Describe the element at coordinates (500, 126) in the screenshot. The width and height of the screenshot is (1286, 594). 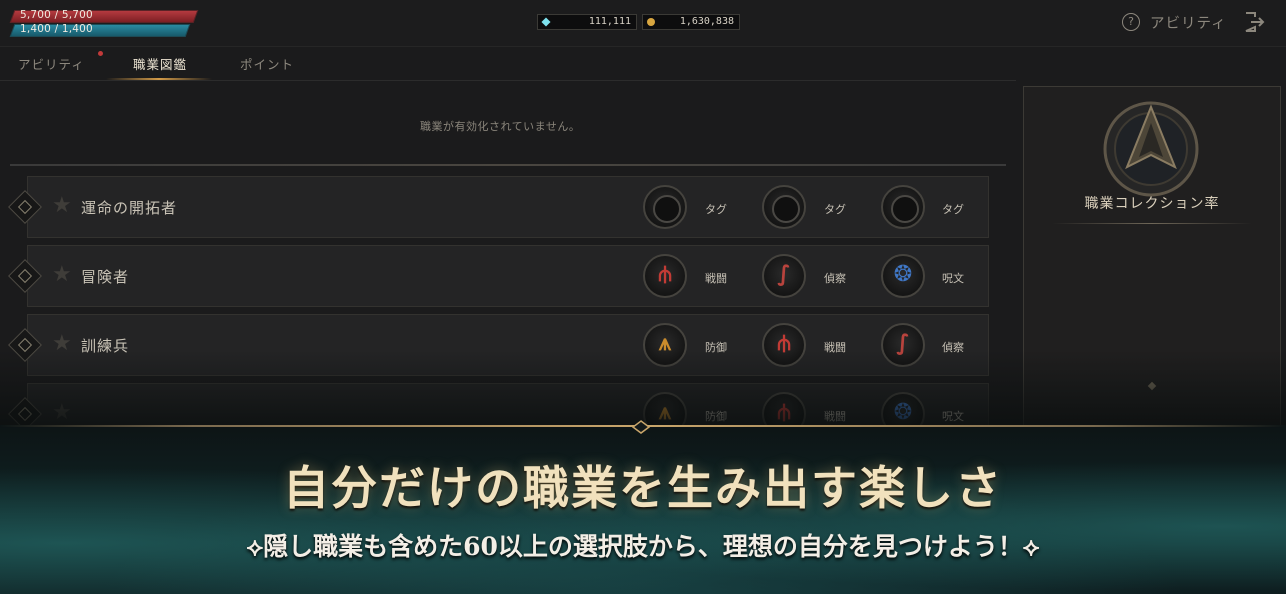
I see `status-message: 職業が有効化されていません。` at that location.